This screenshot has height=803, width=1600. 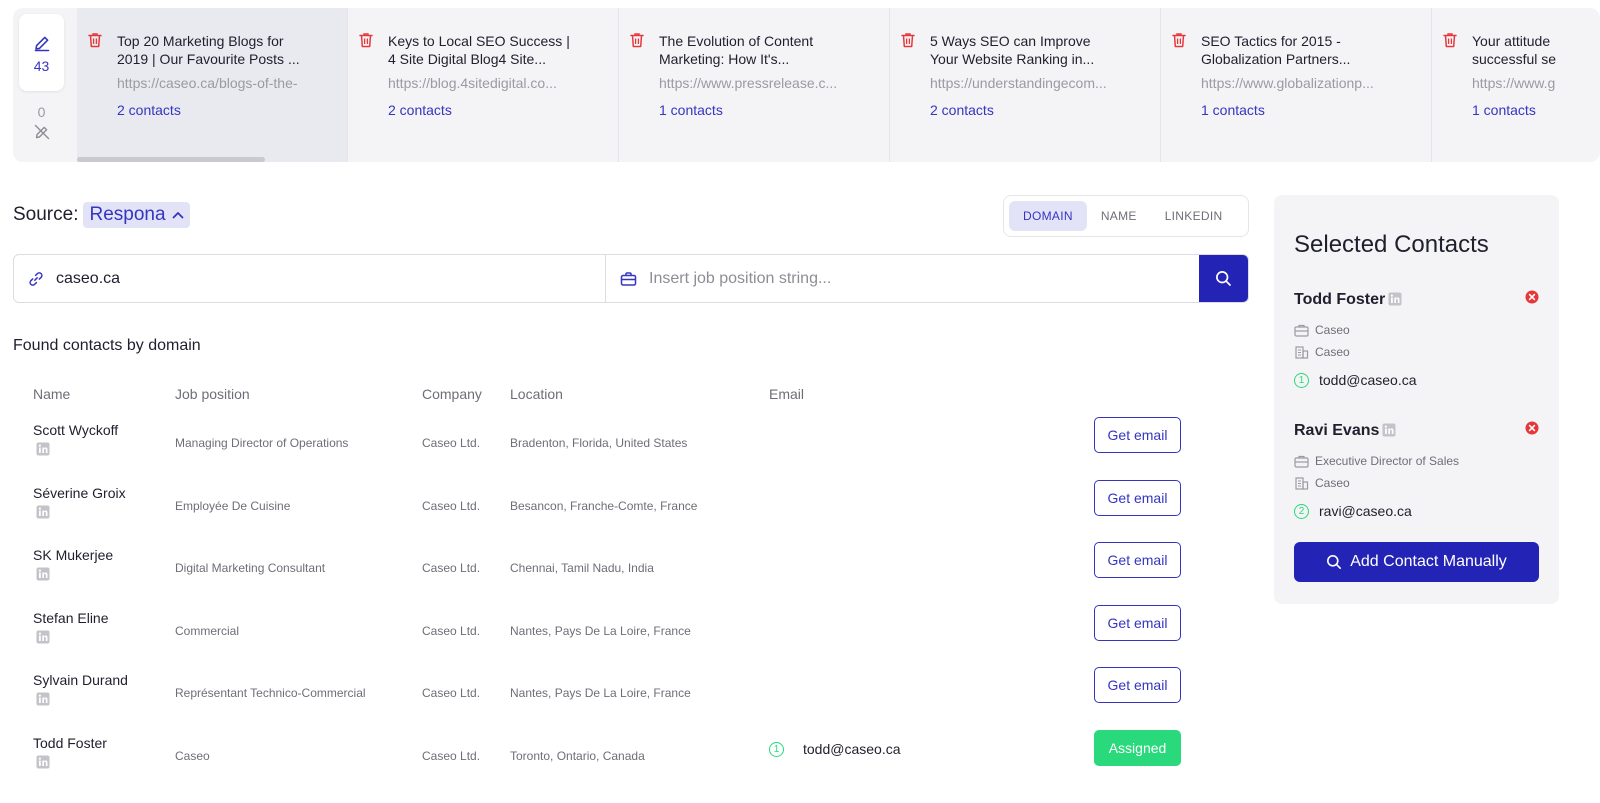 What do you see at coordinates (41, 112) in the screenshot?
I see `inactive-count: 0` at bounding box center [41, 112].